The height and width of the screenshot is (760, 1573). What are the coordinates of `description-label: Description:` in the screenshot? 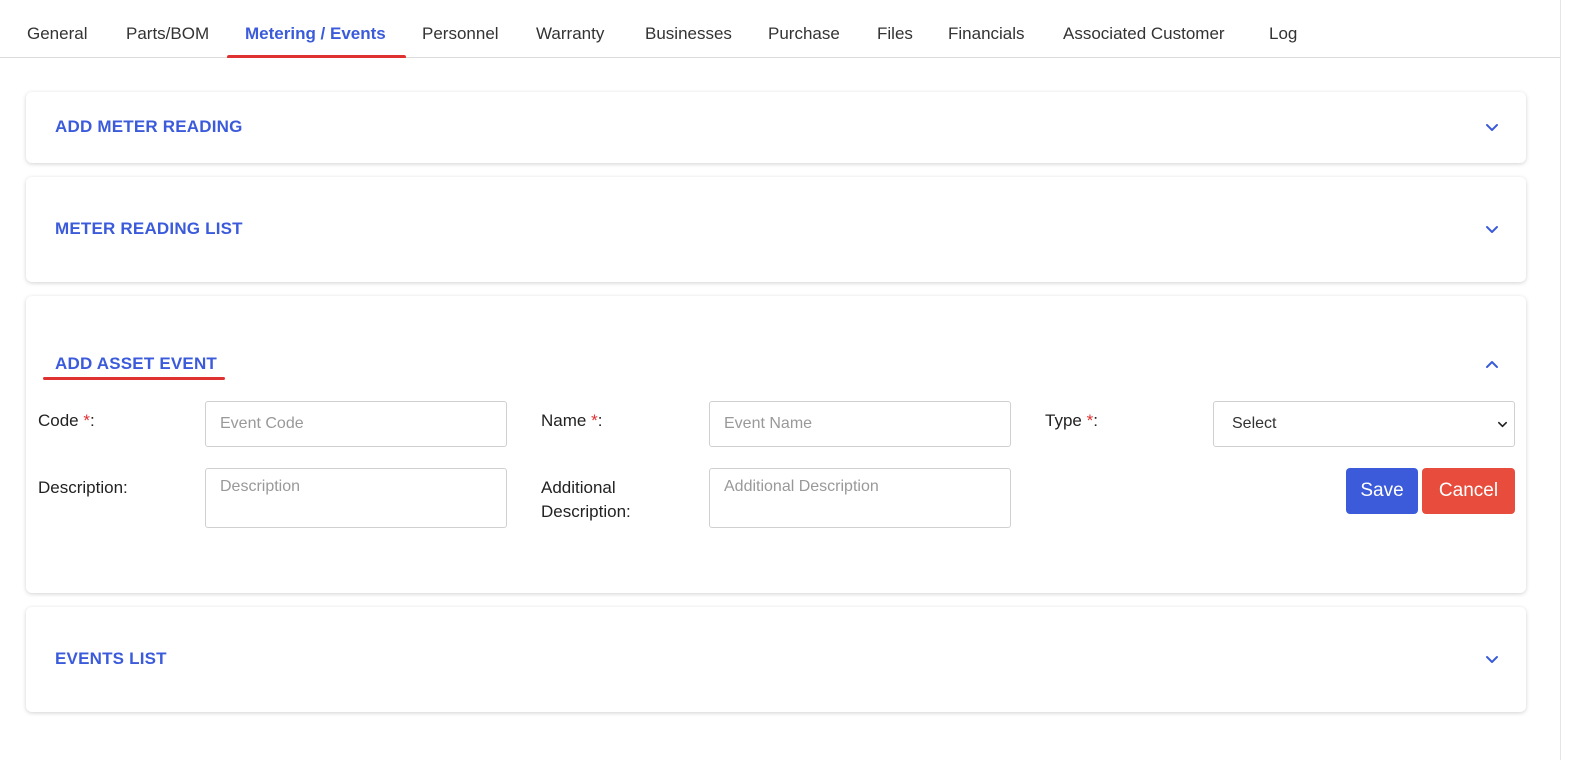 It's located at (83, 487).